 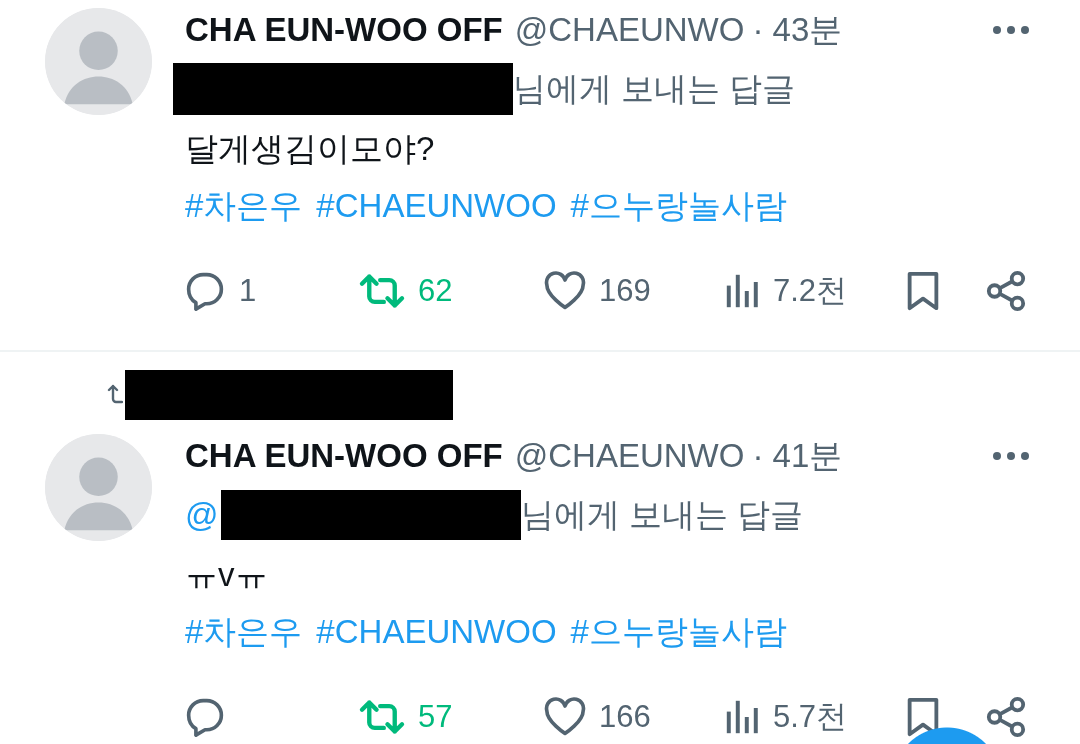 What do you see at coordinates (810, 291) in the screenshot?
I see `views-count: 7.2천` at bounding box center [810, 291].